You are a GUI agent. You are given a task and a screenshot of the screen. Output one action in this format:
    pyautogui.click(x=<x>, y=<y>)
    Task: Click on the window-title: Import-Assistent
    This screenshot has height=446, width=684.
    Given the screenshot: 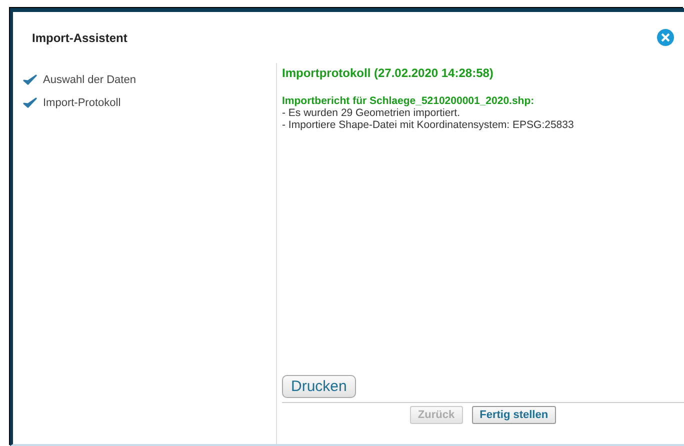 What is the action you would take?
    pyautogui.click(x=80, y=37)
    